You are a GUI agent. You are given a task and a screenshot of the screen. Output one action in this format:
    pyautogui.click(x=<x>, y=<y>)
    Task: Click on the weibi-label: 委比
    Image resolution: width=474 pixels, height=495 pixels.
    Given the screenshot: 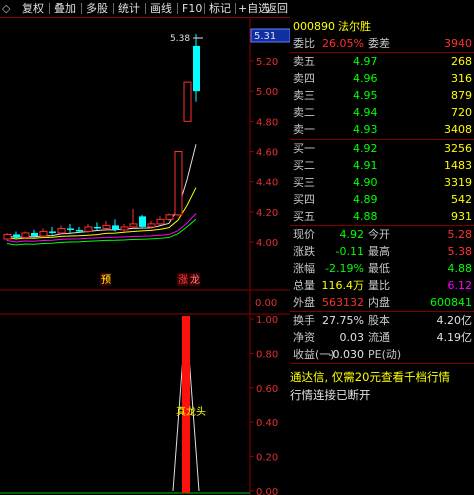 What is the action you would take?
    pyautogui.click(x=304, y=43)
    